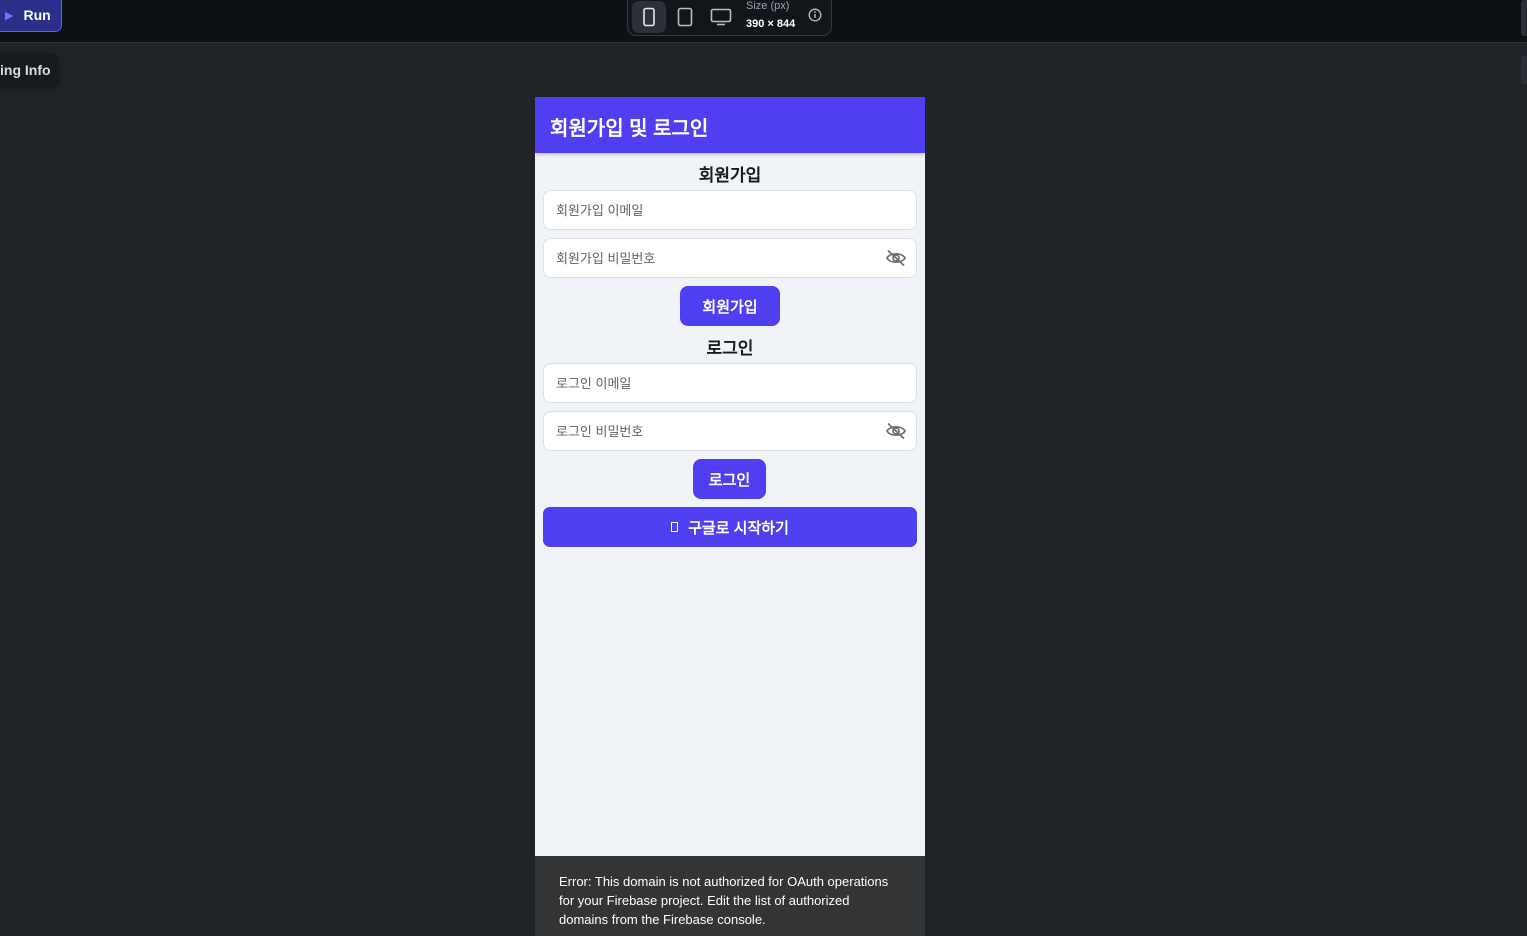 Image resolution: width=1527 pixels, height=936 pixels. Describe the element at coordinates (730, 125) in the screenshot. I see `app-header: 회원가입 및 로그인` at that location.